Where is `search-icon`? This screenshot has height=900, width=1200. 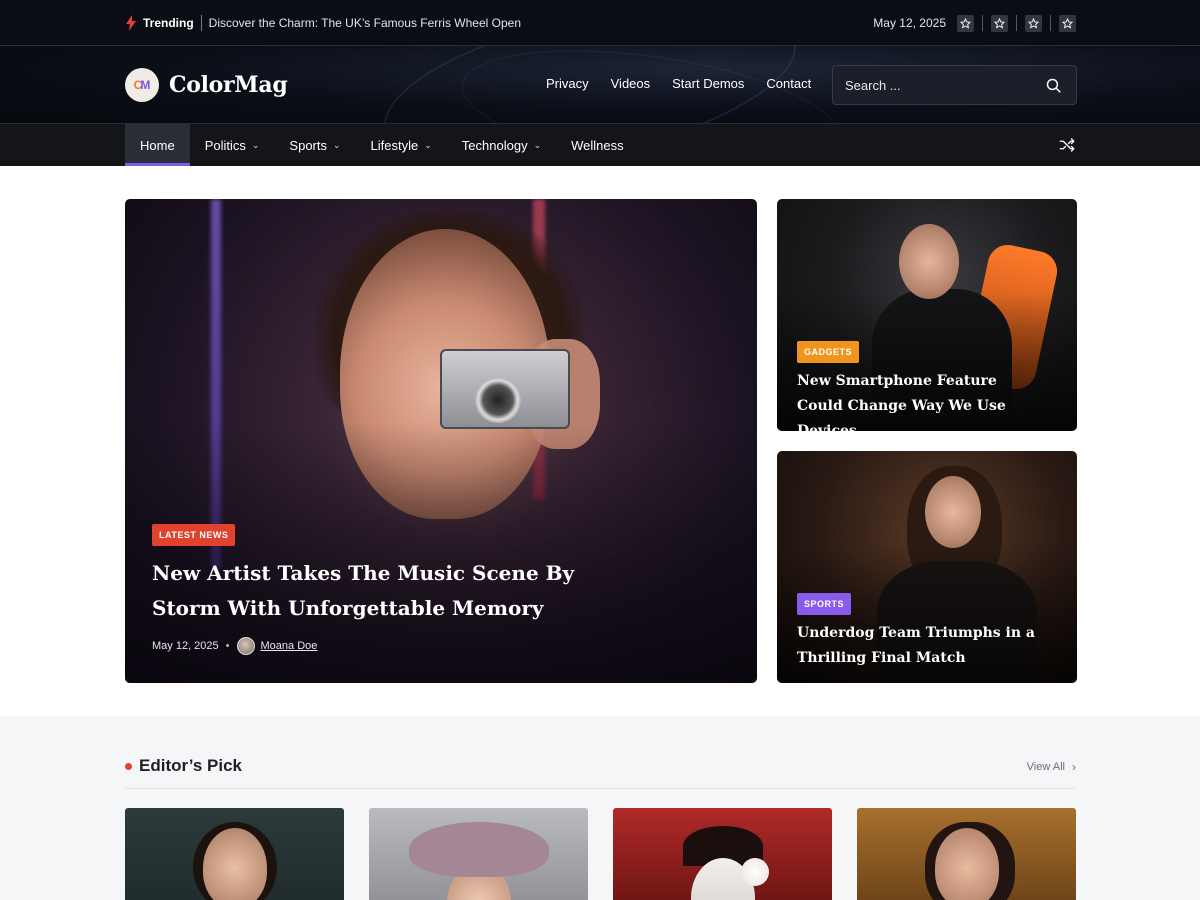 search-icon is located at coordinates (1053, 85).